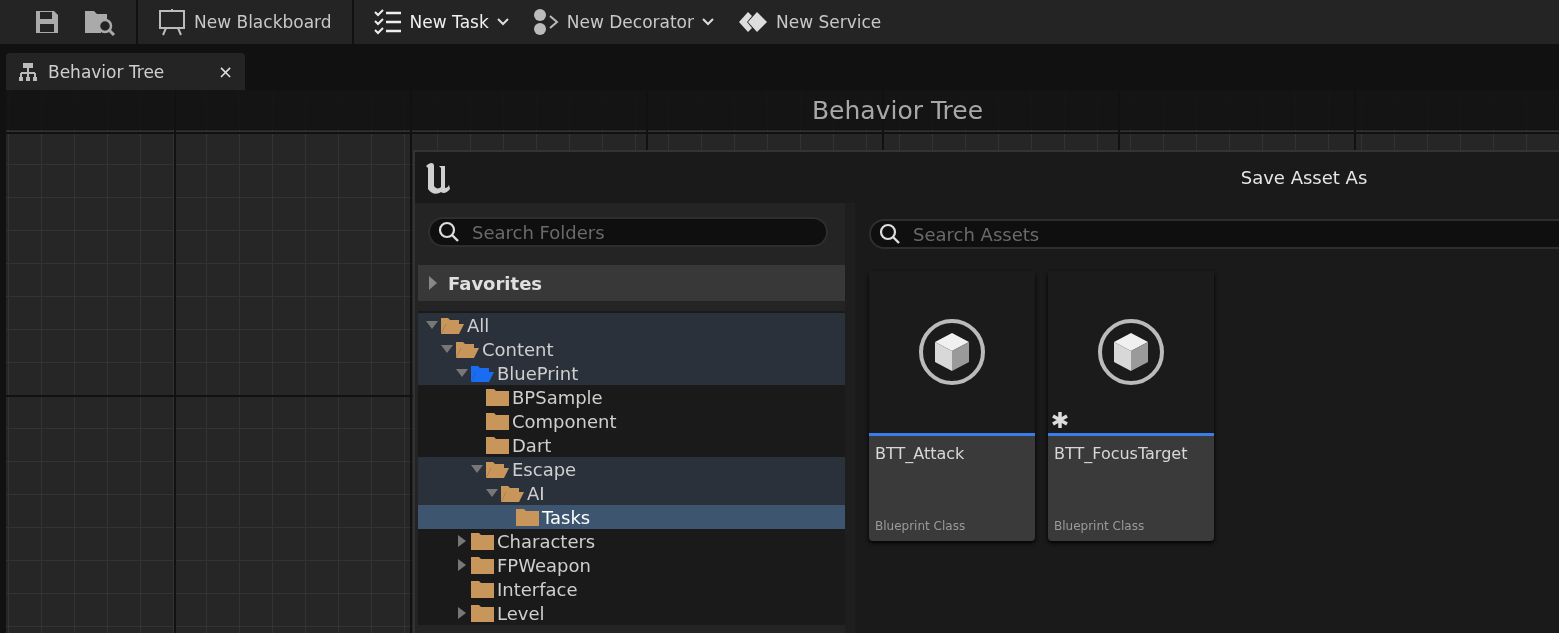 This screenshot has width=1559, height=633. What do you see at coordinates (245, 22) in the screenshot?
I see `toolbar-button: New Blackboard` at bounding box center [245, 22].